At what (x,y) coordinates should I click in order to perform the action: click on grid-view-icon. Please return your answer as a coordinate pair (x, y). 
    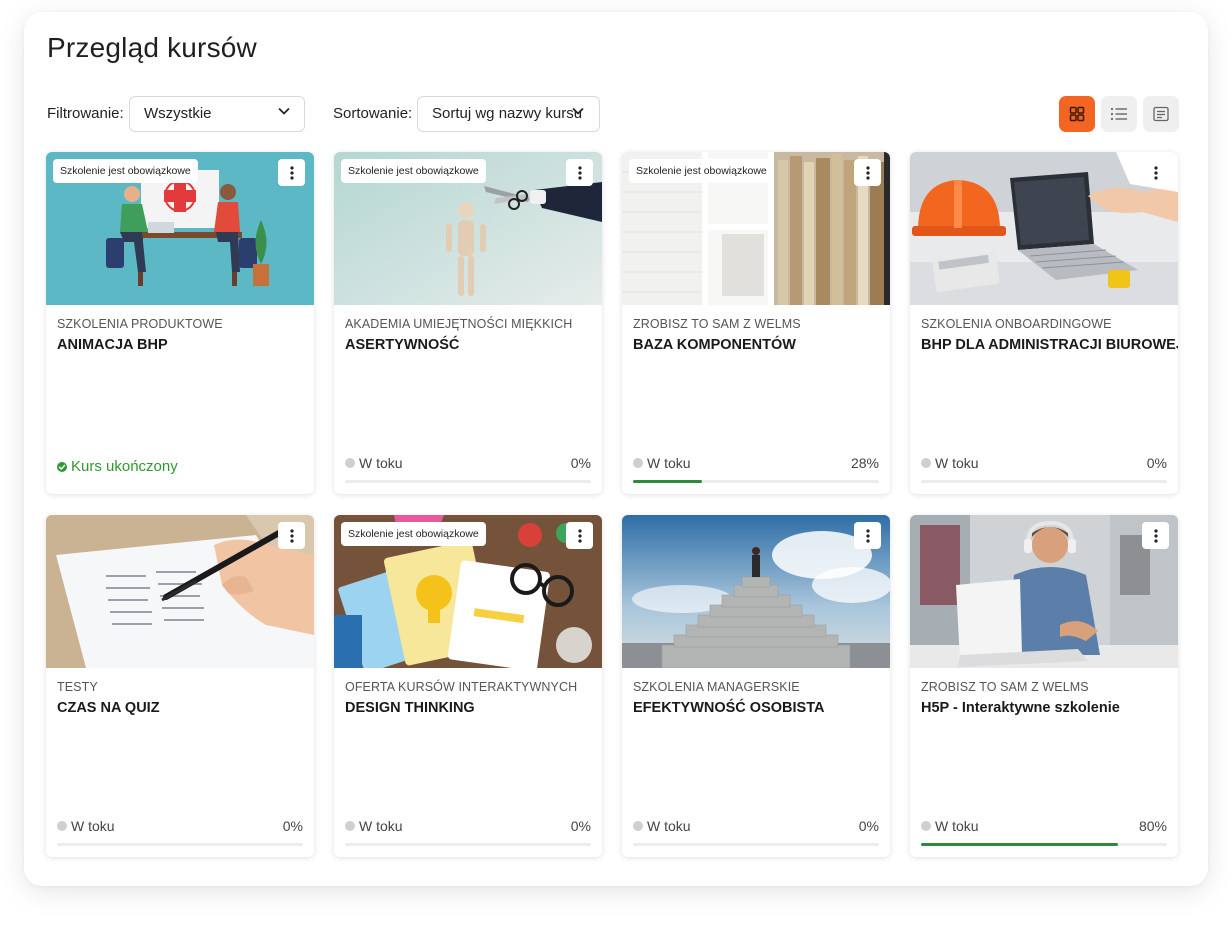
    Looking at the image, I should click on (1077, 114).